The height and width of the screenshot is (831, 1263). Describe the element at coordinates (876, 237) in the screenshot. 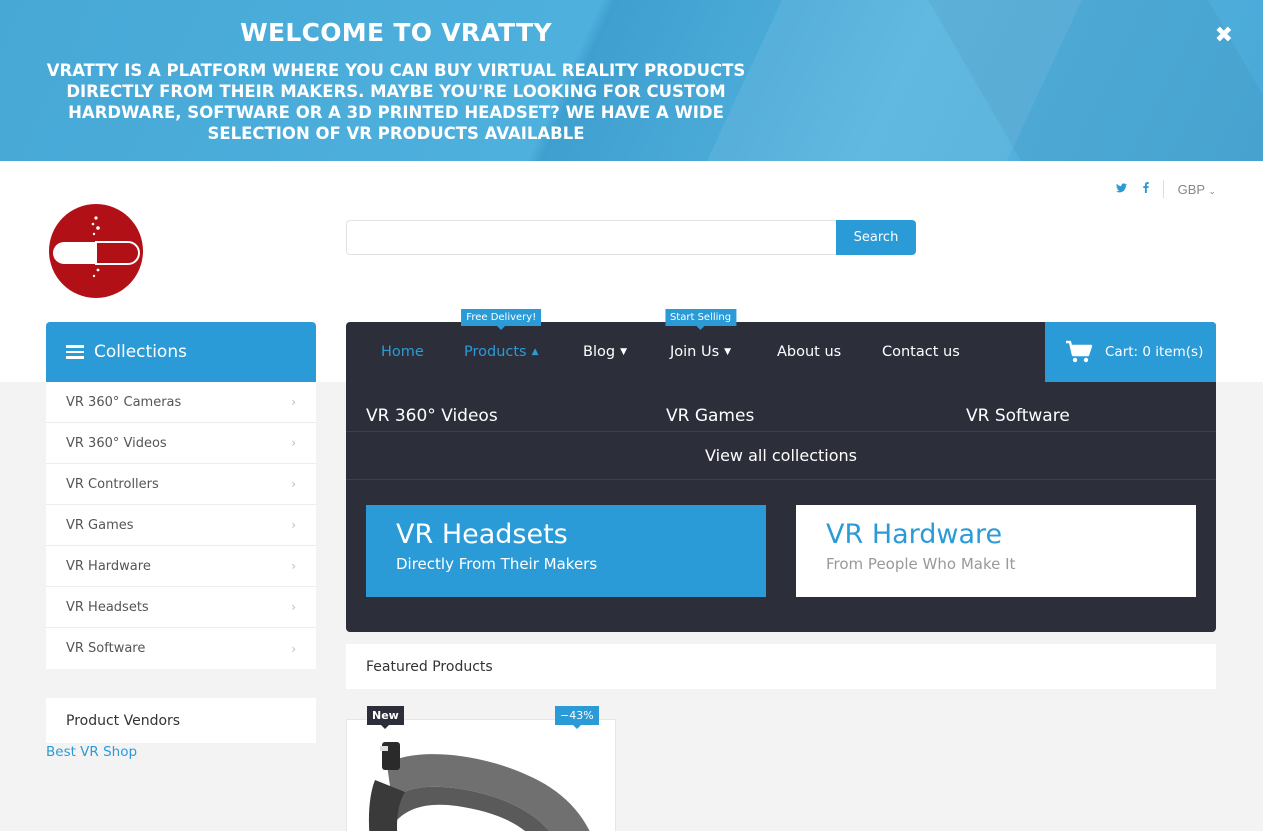

I see `search-button: Search` at that location.